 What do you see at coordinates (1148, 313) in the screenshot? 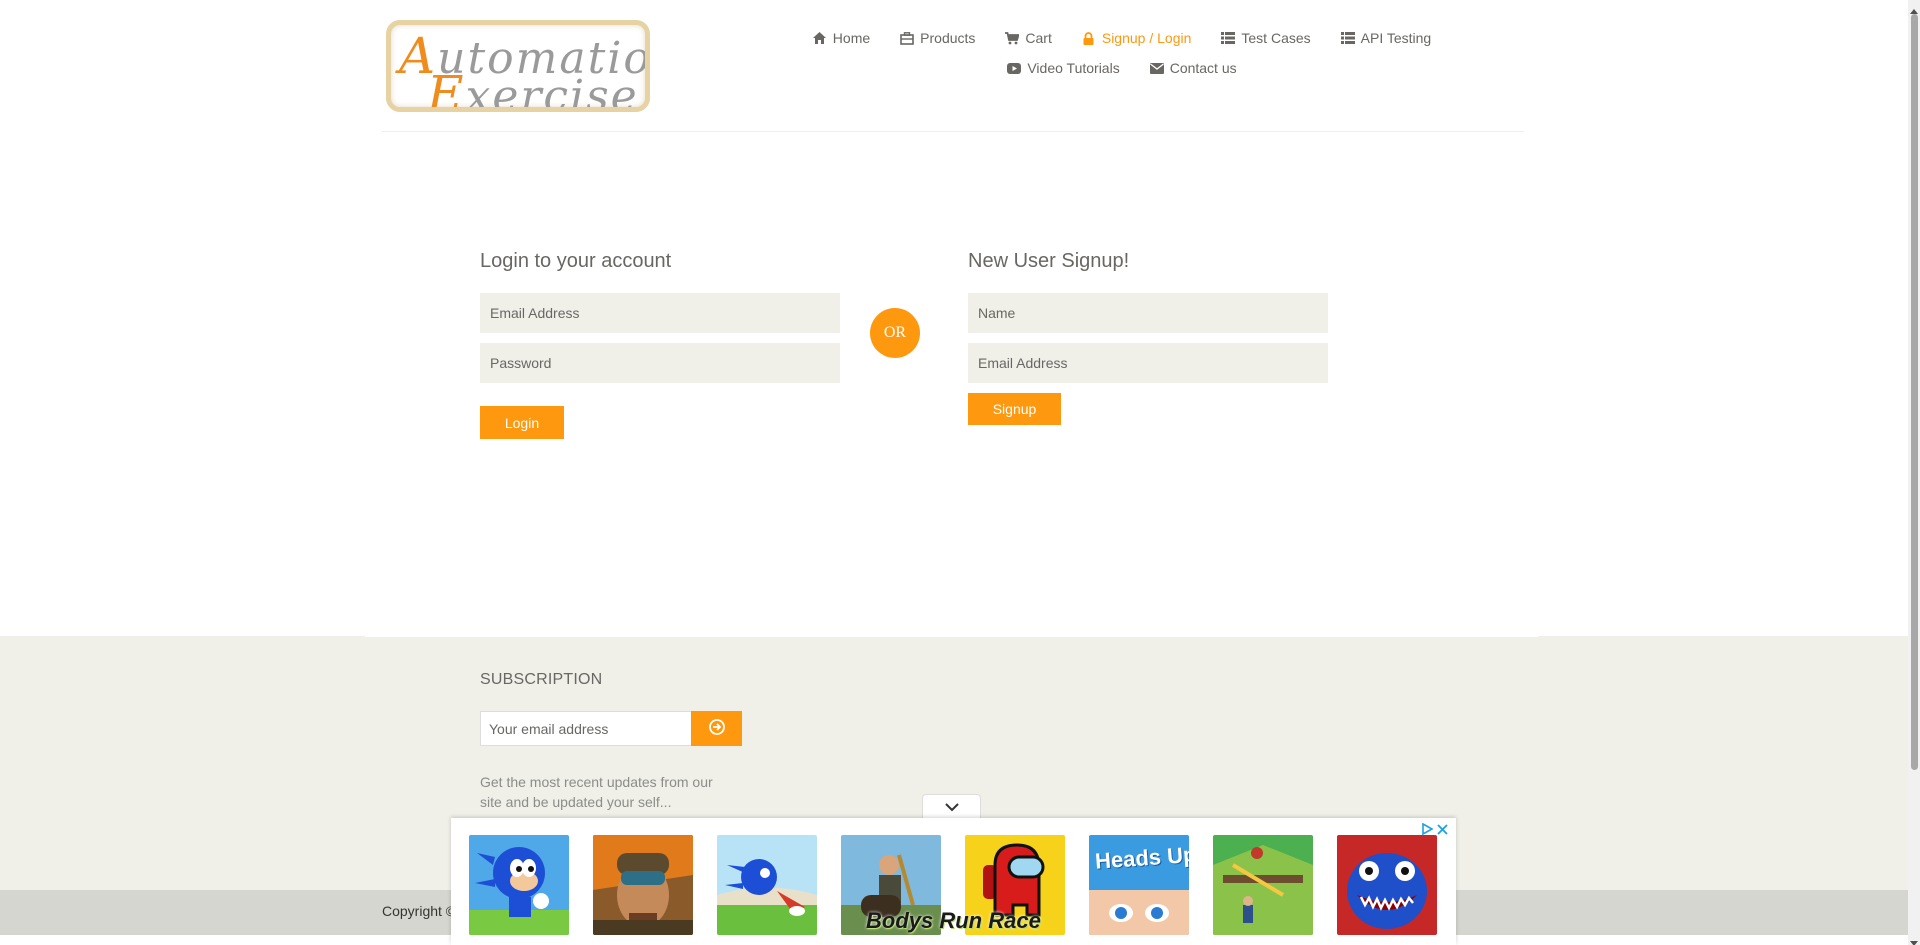
I see `signup-name-input` at bounding box center [1148, 313].